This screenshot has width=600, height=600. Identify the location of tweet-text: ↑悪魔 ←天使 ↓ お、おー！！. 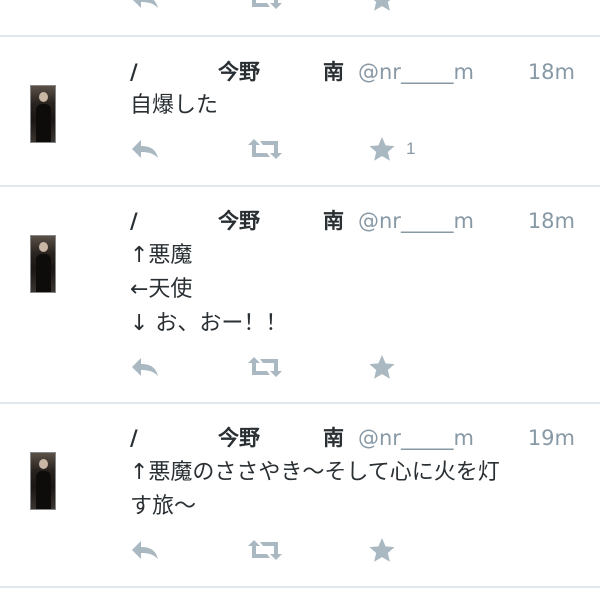
(209, 289).